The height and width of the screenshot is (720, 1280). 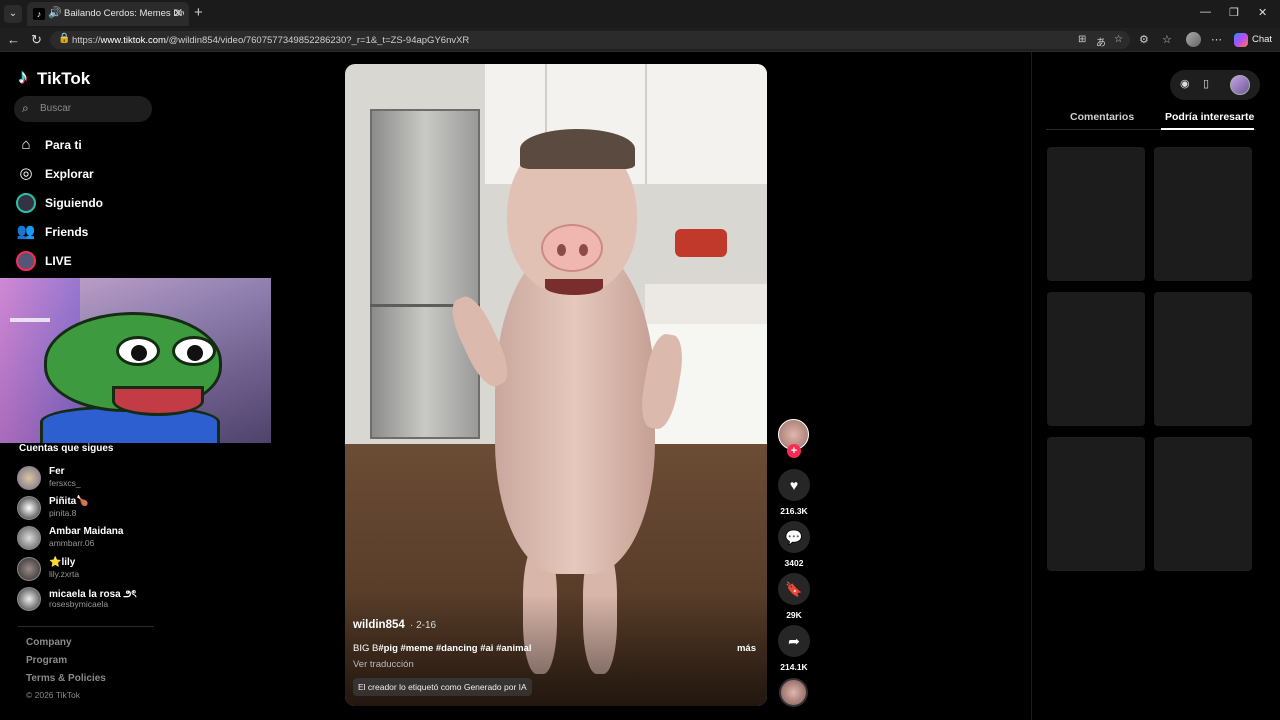 What do you see at coordinates (30, 320) in the screenshot?
I see `webcam-shelf` at bounding box center [30, 320].